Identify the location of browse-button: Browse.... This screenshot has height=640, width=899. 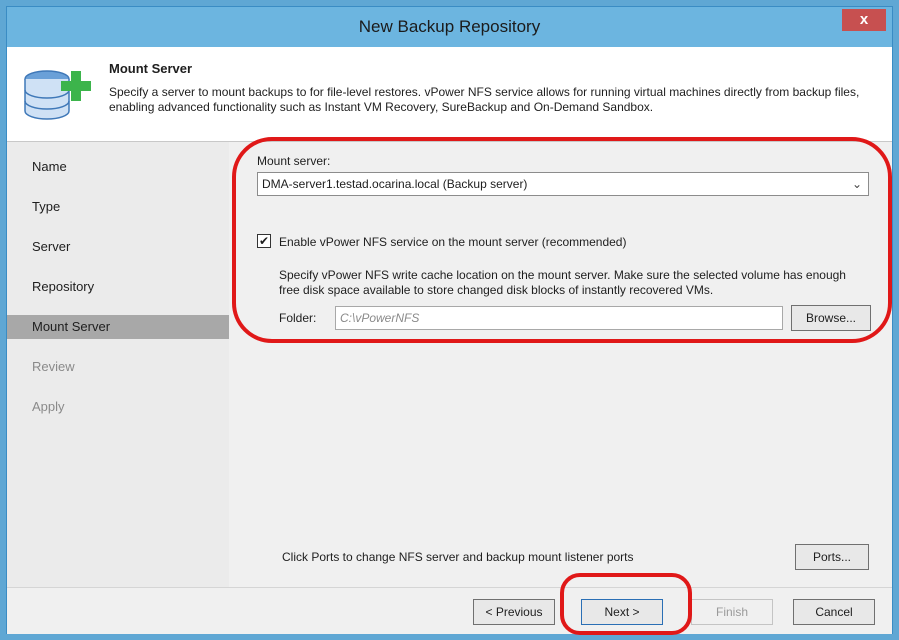
(831, 318).